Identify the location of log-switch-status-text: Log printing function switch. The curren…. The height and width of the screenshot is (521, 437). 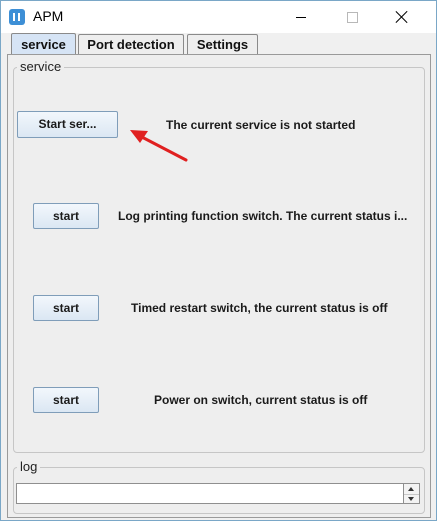
(263, 216).